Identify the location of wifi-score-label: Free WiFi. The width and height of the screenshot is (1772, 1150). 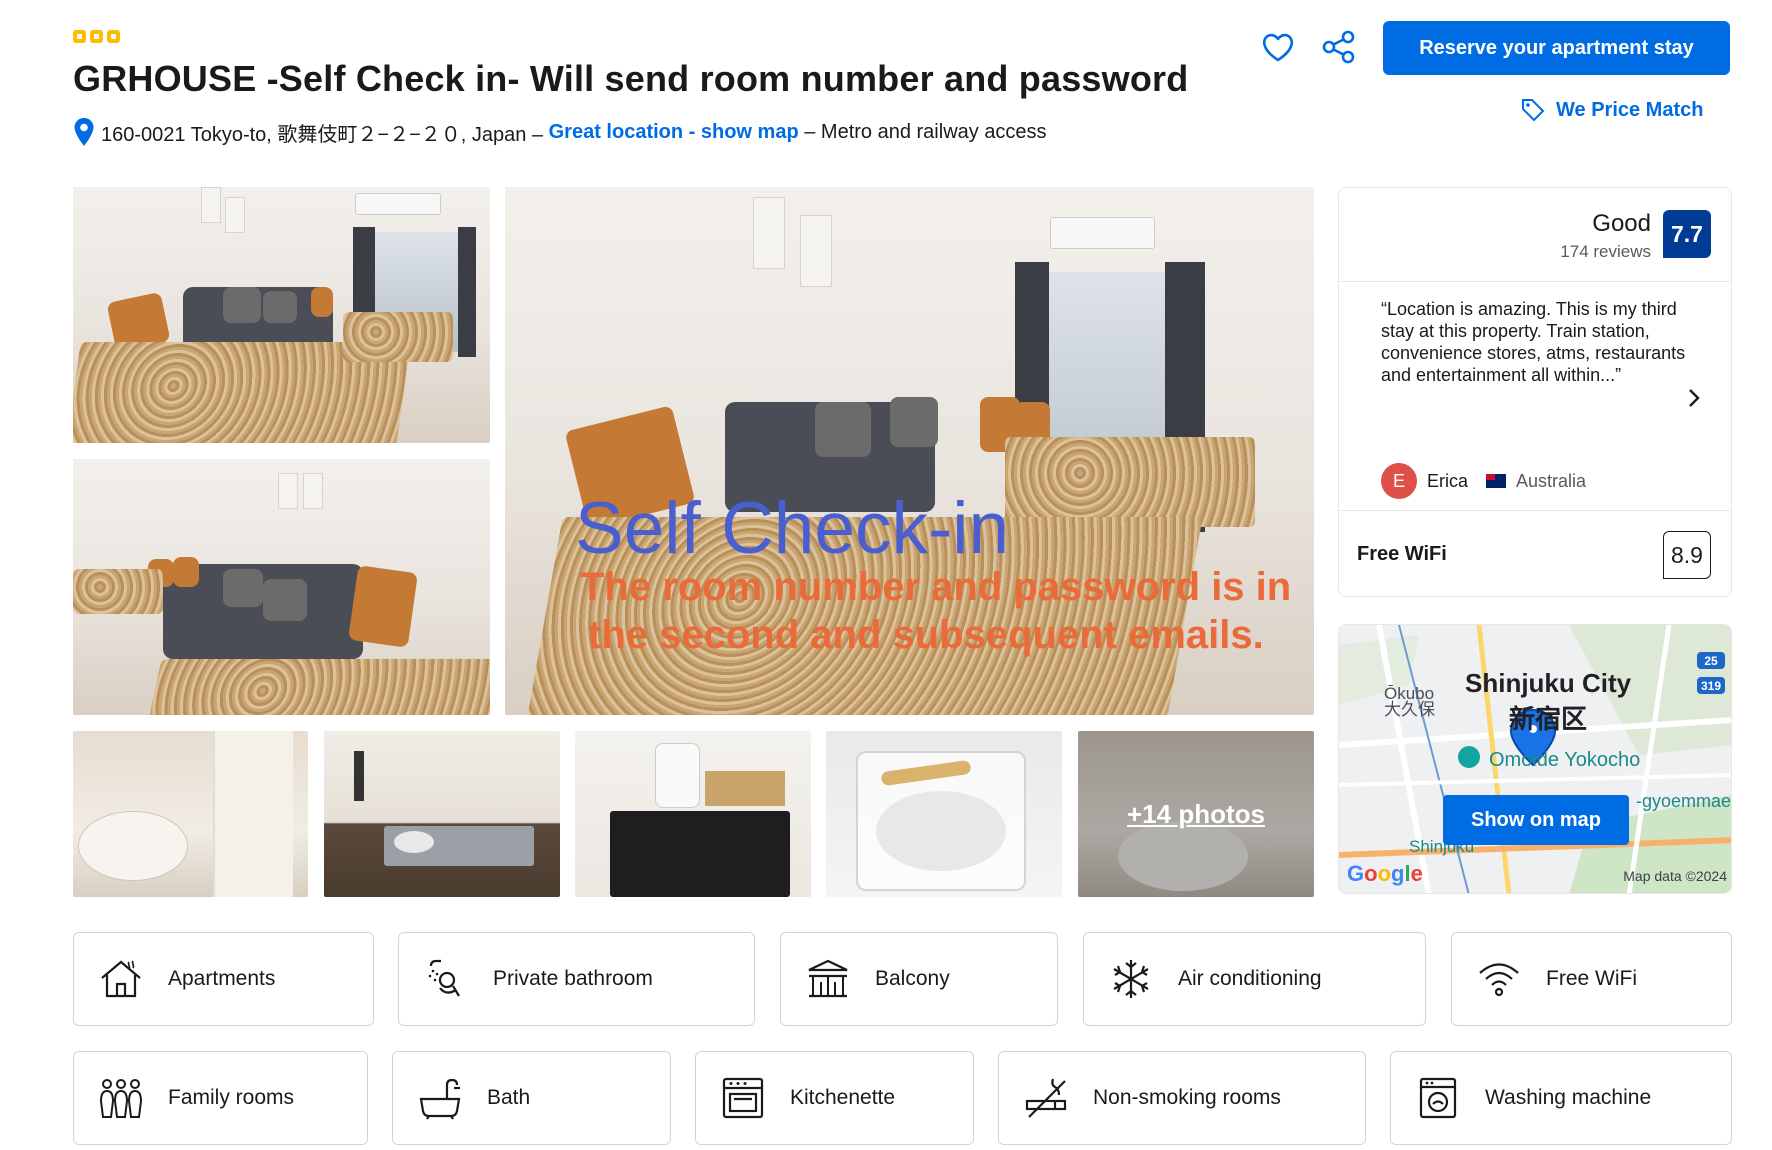
(1402, 554).